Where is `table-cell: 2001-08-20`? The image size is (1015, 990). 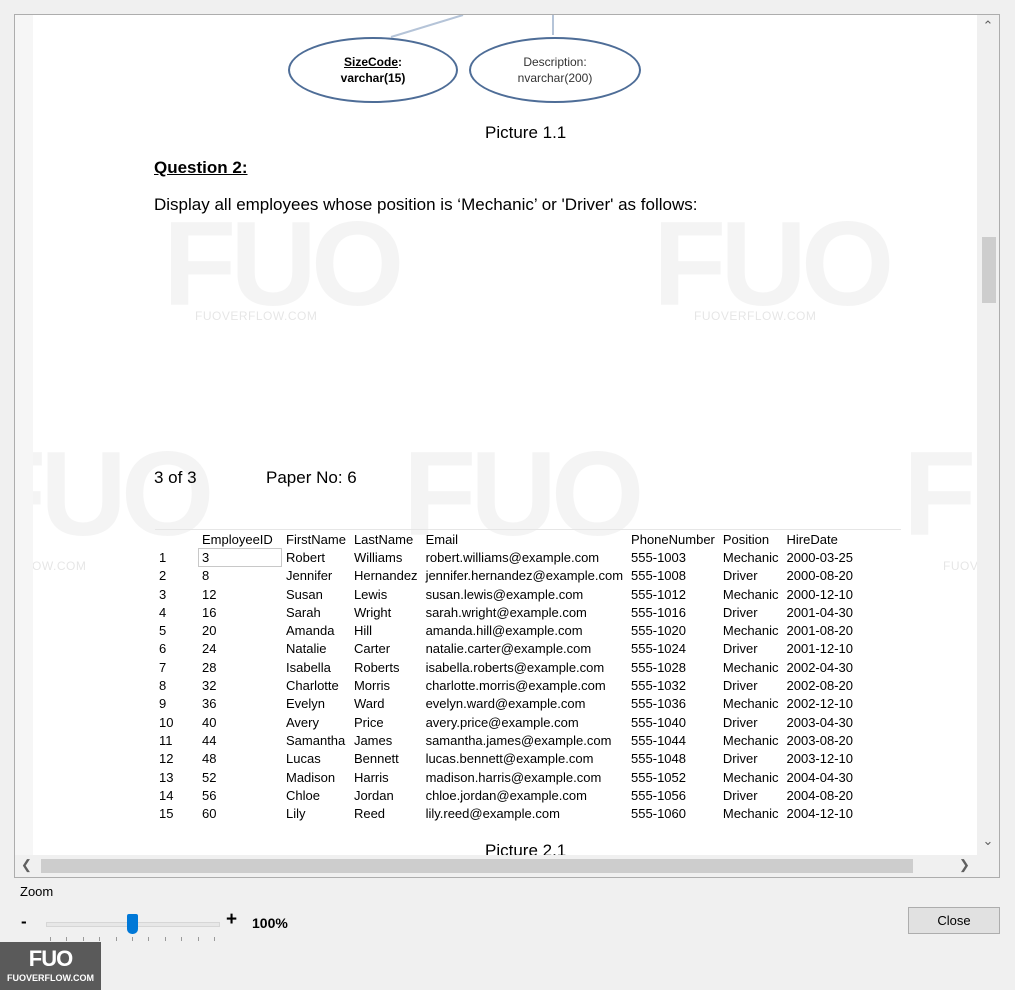
table-cell: 2001-08-20 is located at coordinates (820, 630).